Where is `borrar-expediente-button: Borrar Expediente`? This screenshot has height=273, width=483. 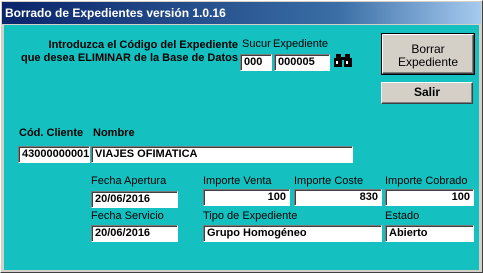
borrar-expediente-button: Borrar Expediente is located at coordinates (428, 54).